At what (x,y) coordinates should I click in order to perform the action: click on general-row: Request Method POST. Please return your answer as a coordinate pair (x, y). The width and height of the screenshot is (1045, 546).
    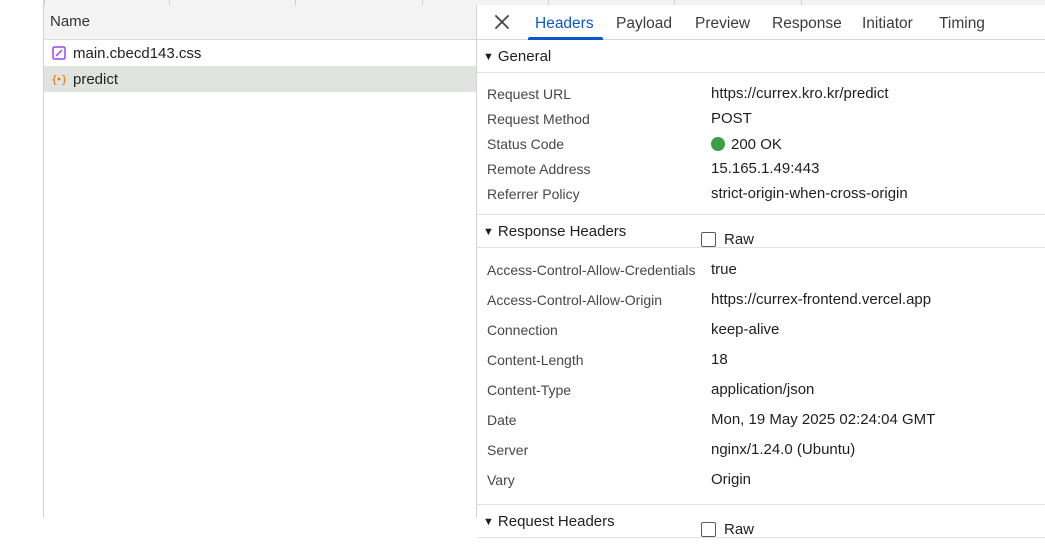
    Looking at the image, I should click on (761, 118).